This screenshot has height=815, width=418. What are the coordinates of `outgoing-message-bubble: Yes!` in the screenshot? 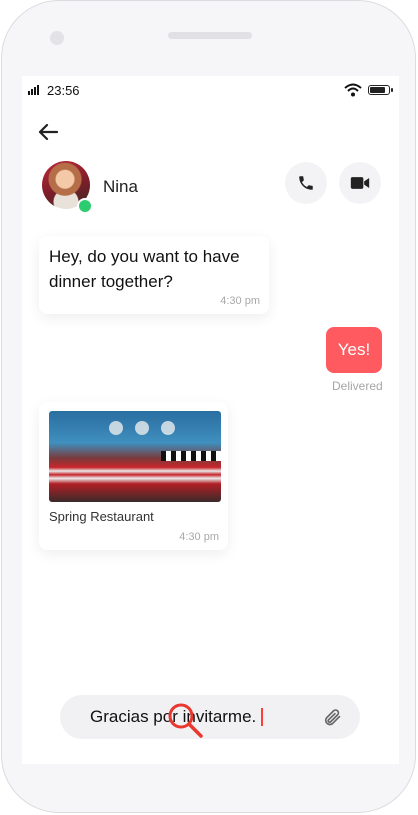 It's located at (354, 350).